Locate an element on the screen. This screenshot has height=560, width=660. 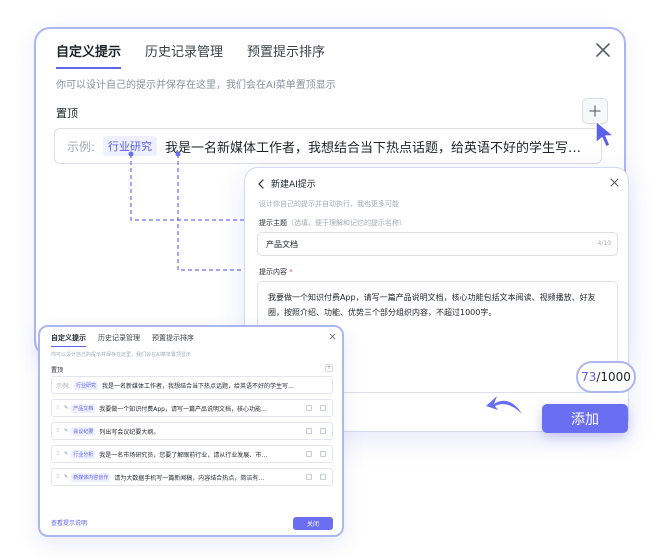
content-label-text: 提示内容 is located at coordinates (273, 272).